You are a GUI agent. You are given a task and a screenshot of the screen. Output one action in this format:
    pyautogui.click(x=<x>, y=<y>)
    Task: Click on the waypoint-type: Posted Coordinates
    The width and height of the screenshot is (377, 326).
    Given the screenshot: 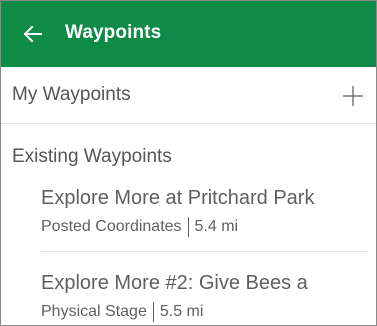 What is the action you would take?
    pyautogui.click(x=111, y=226)
    